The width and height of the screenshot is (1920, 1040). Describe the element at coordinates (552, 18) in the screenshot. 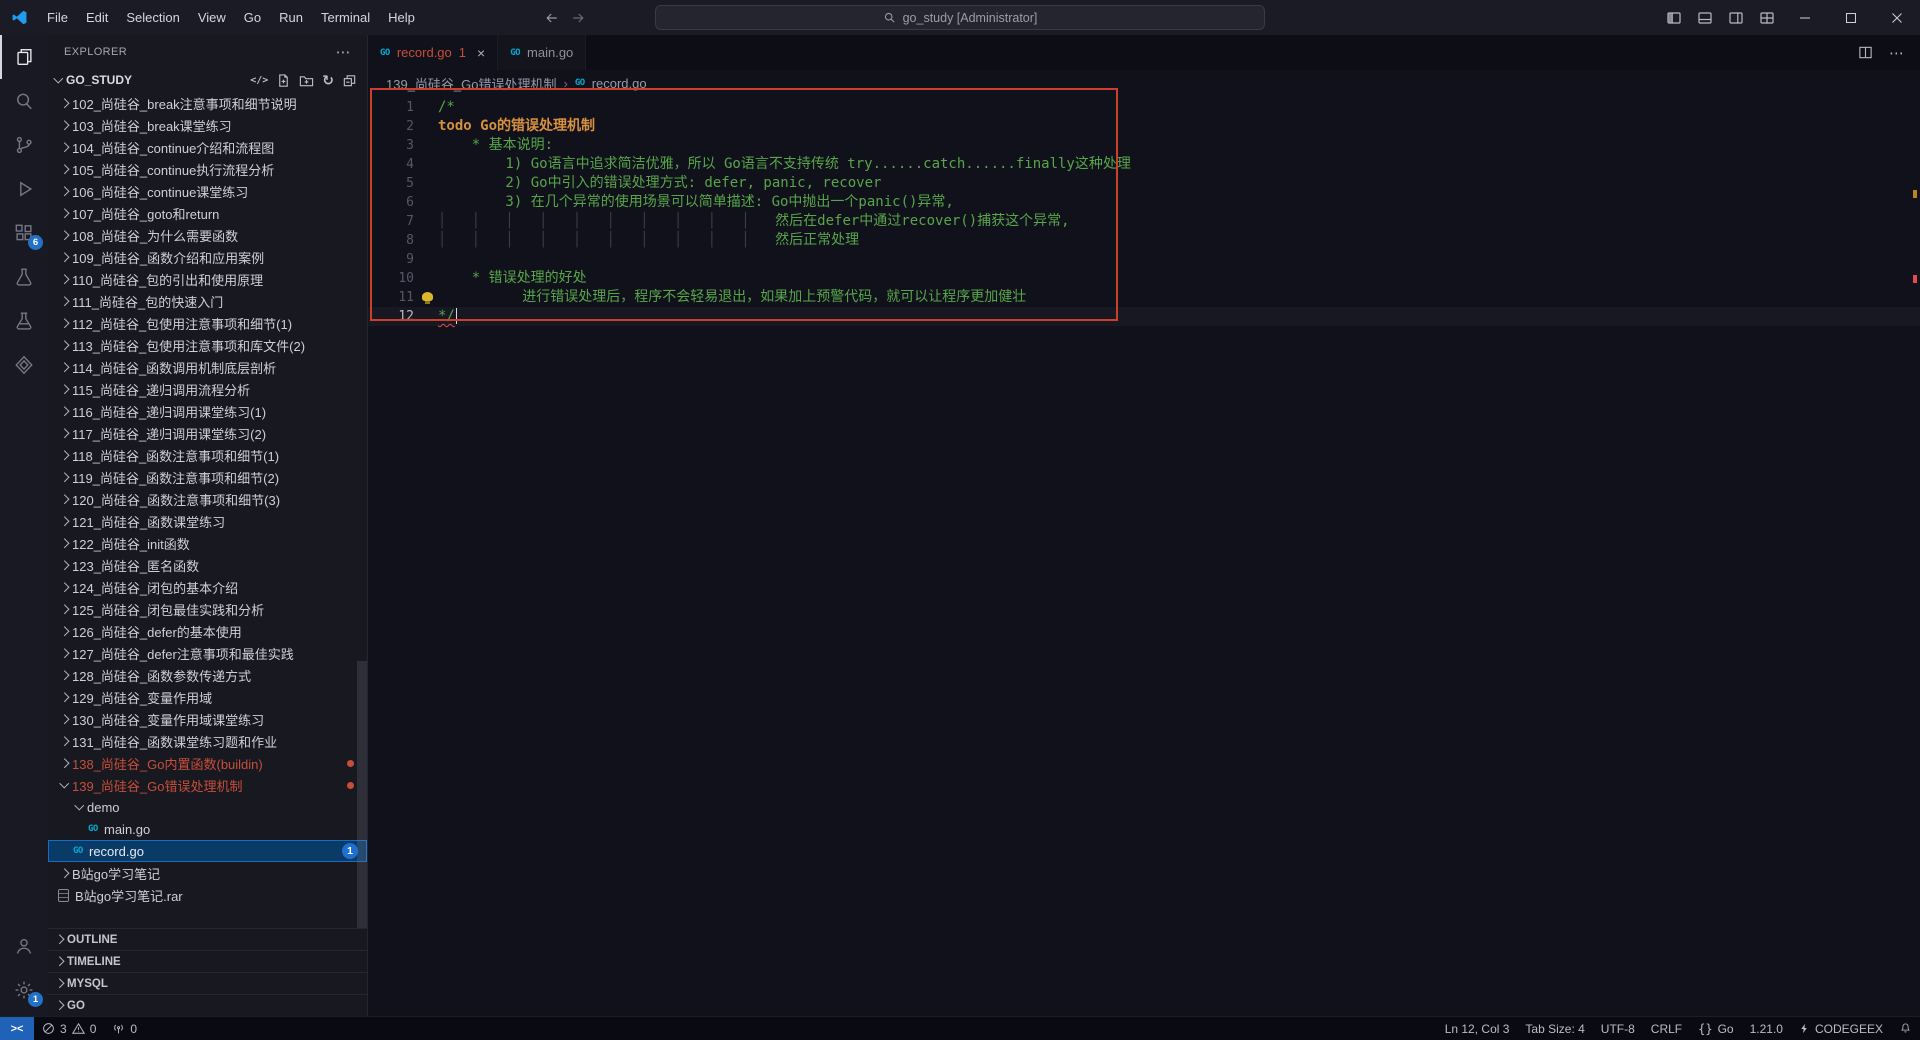

I see `back-arrow-icon` at that location.